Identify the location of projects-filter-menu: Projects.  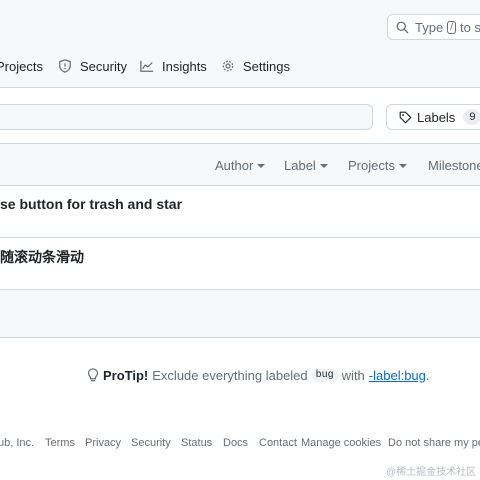
(377, 165).